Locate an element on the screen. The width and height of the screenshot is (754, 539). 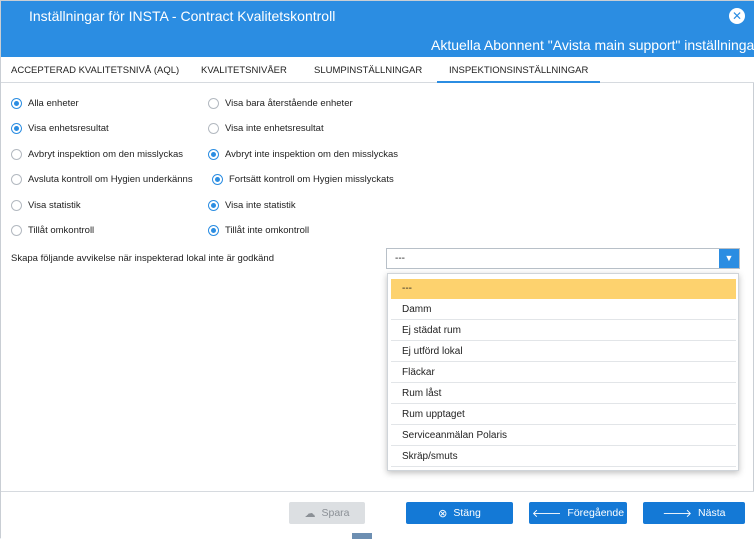
dropdown-item: Damm is located at coordinates (563, 310).